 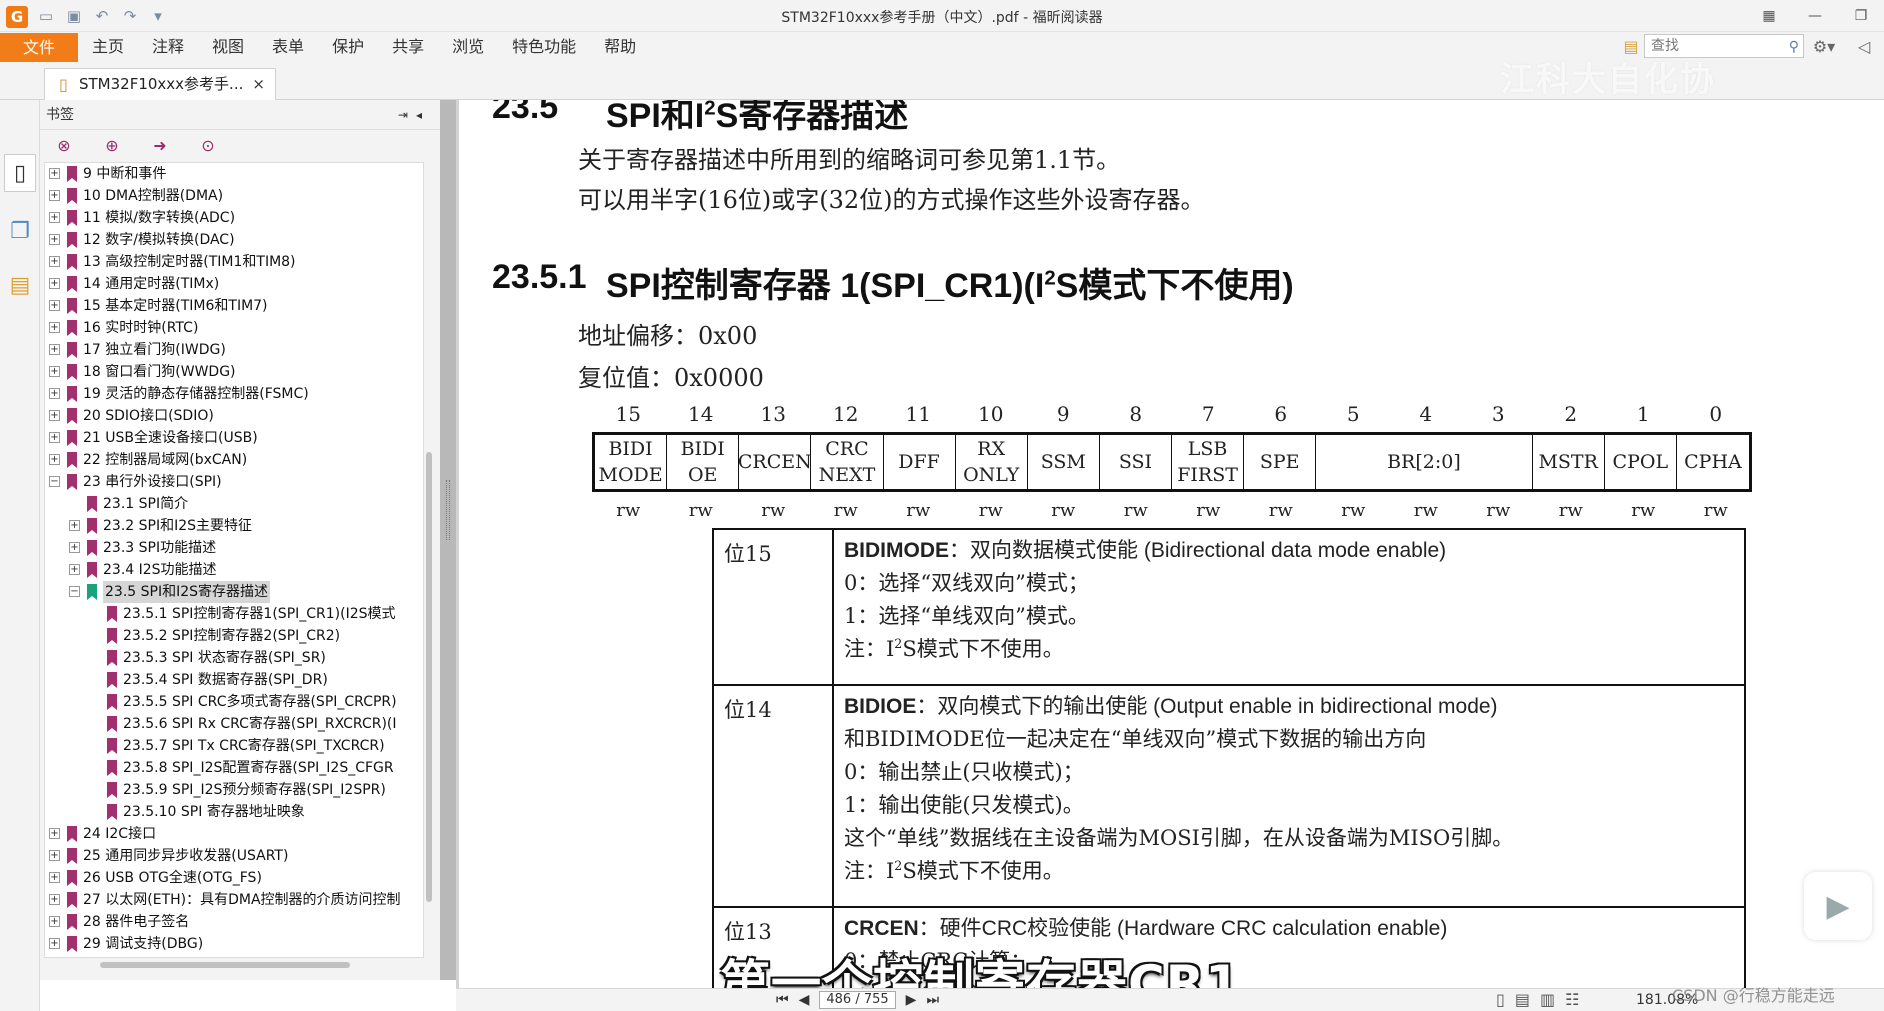 I want to click on tab-document: ▯ STM32F10xxx参考手... ×, so click(x=160, y=84).